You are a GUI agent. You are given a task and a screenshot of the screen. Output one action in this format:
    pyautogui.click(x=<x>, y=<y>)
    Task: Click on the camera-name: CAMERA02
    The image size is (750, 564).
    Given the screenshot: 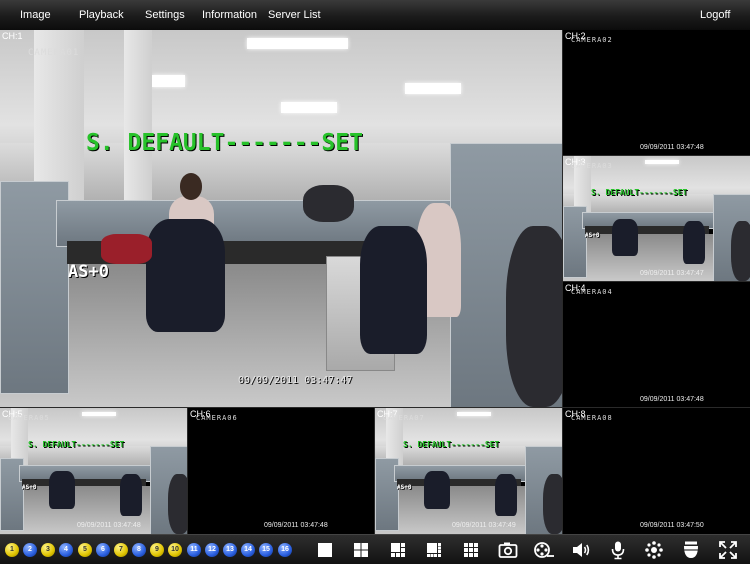 What is the action you would take?
    pyautogui.click(x=592, y=40)
    